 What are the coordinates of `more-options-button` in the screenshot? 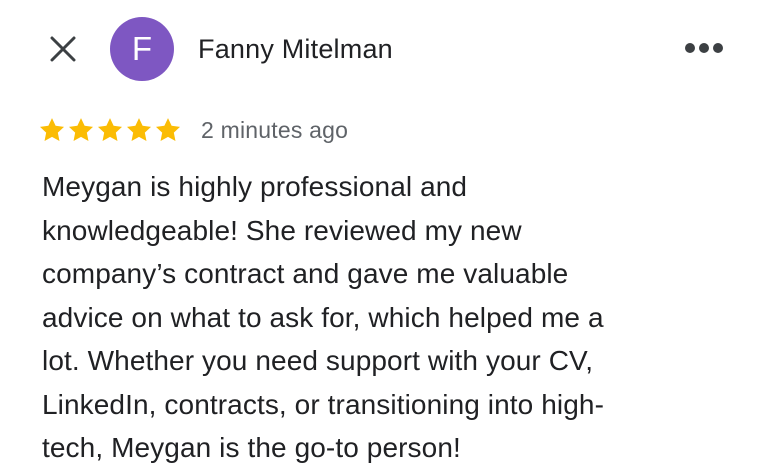 It's located at (704, 48).